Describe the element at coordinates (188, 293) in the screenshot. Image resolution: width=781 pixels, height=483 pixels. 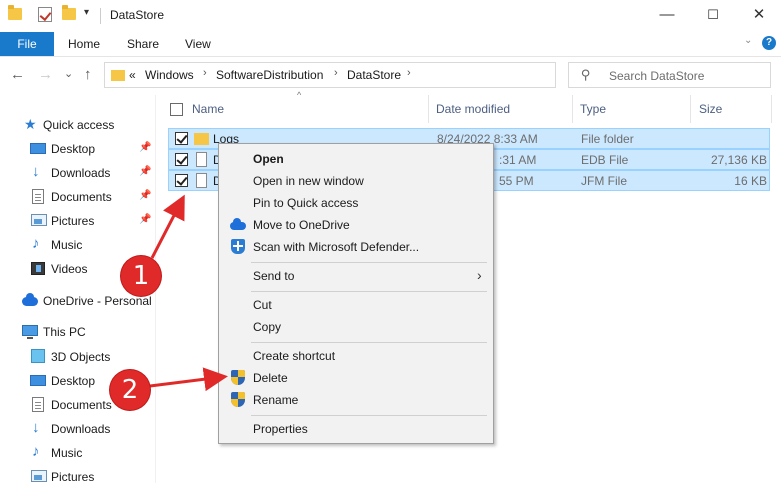
I see `annotation-arrows` at that location.